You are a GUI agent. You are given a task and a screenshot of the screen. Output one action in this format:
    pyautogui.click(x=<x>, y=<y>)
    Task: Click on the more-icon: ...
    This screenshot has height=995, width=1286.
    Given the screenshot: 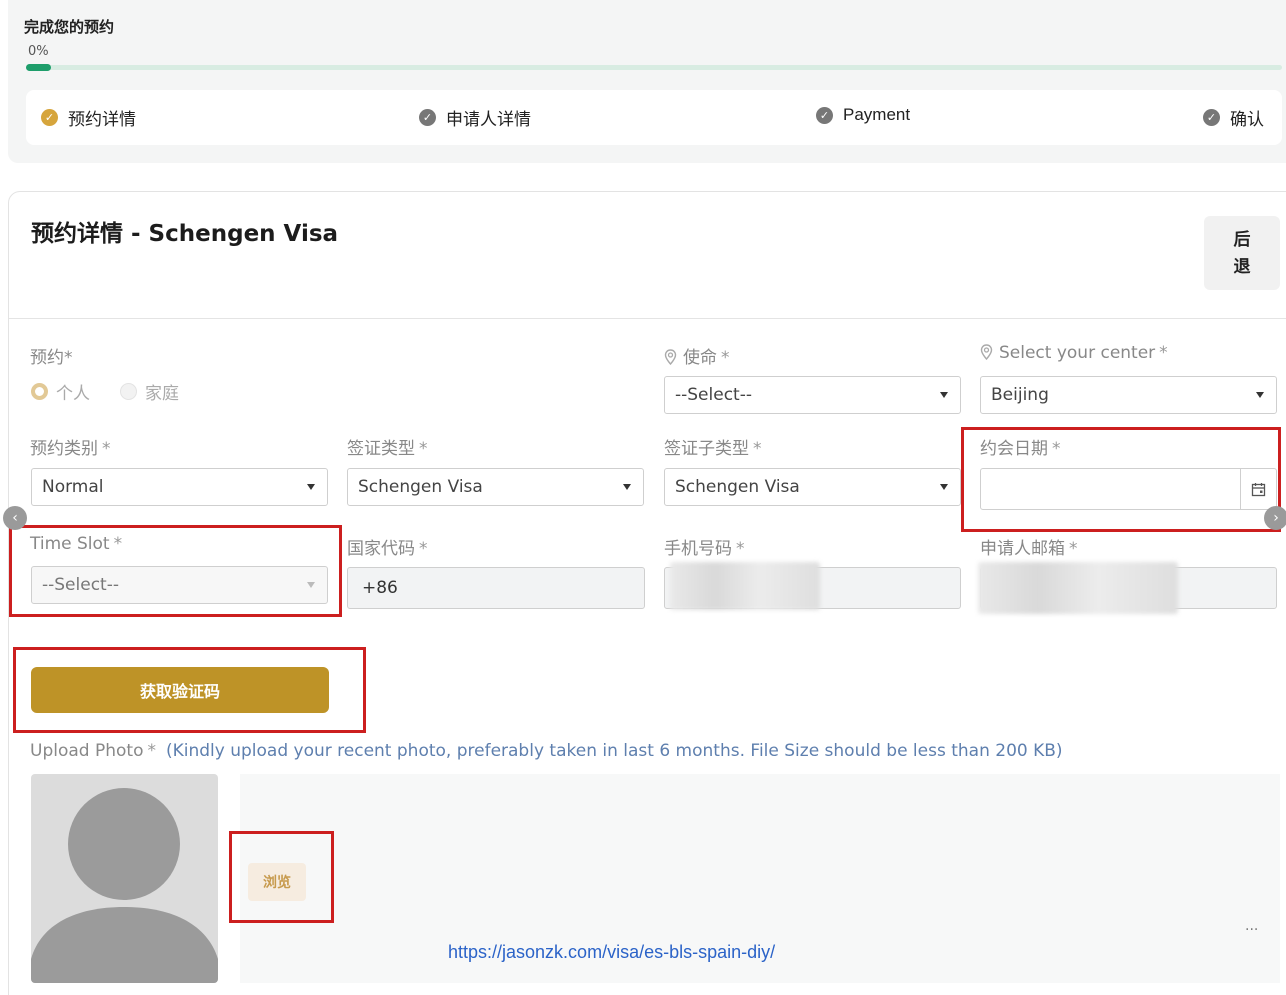 What is the action you would take?
    pyautogui.click(x=1251, y=926)
    